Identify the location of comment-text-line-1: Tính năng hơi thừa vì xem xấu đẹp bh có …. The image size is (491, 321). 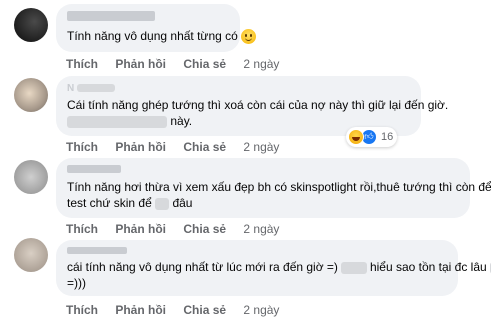
(279, 187).